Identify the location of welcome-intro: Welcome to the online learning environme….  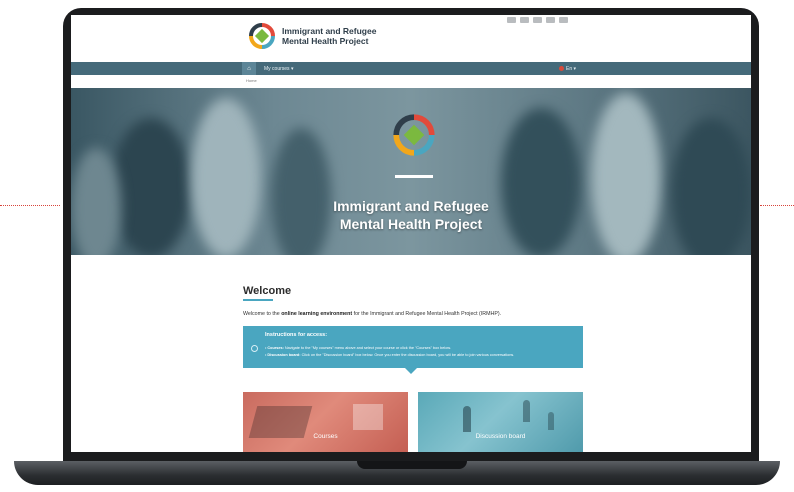
(372, 314).